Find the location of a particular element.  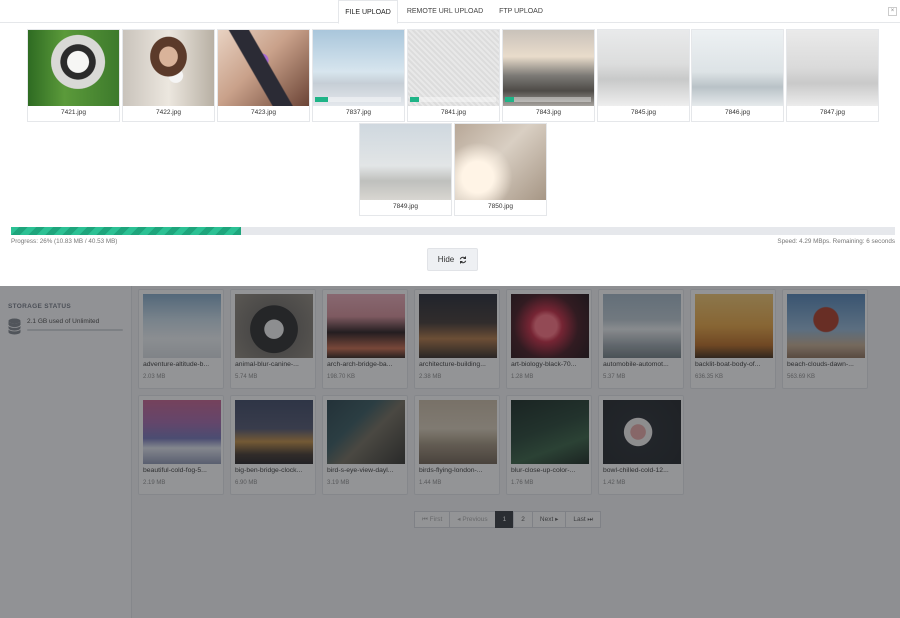

upload-item: 7837.jpg is located at coordinates (358, 75).